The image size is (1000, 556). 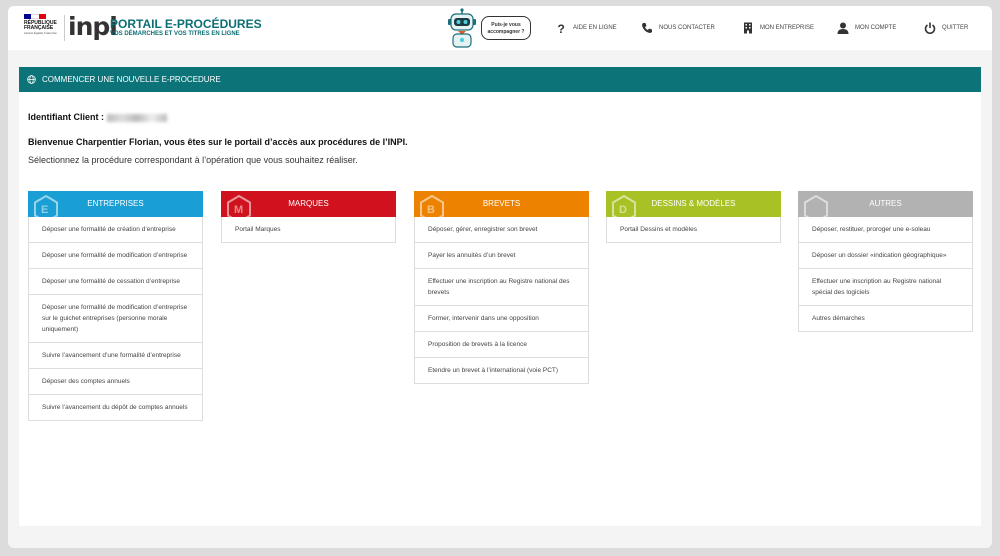 What do you see at coordinates (501, 345) in the screenshot?
I see `procedure-link: Proposition de brevets à la licence` at bounding box center [501, 345].